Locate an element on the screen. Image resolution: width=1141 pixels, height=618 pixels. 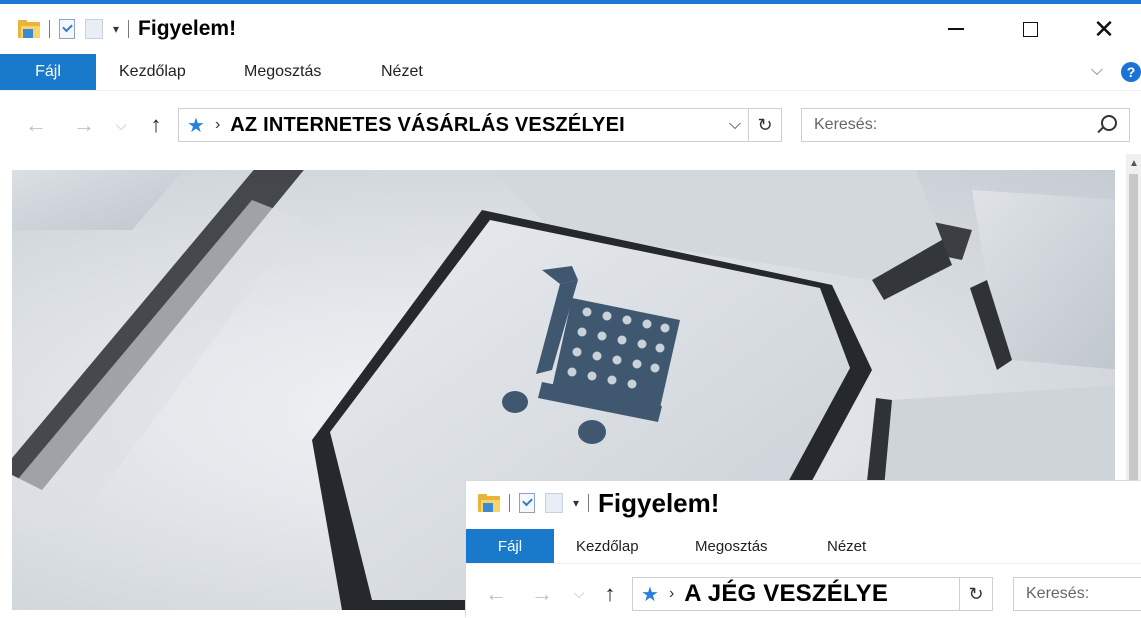
ribbon-tabs: Fájl Kezdőlap Megosztás Nézet ⌵ ? is located at coordinates (570, 72).